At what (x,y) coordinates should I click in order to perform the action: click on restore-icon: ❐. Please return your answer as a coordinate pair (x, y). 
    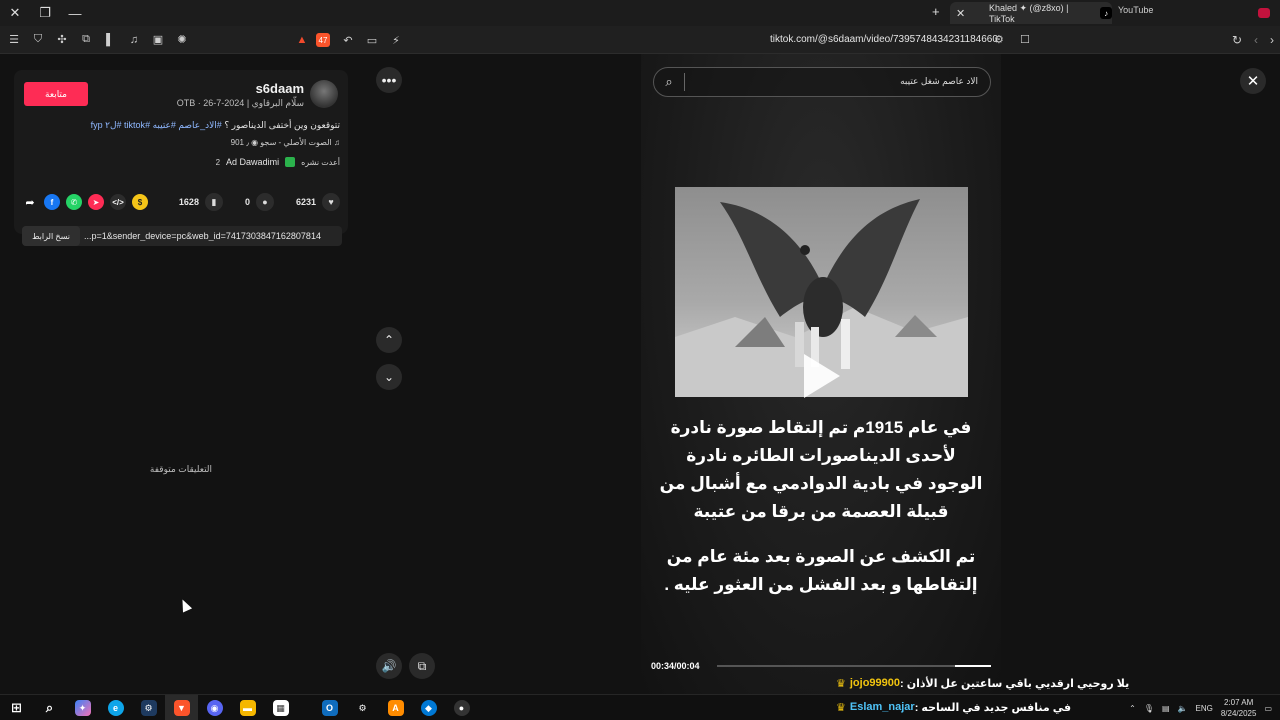
    Looking at the image, I should click on (45, 13).